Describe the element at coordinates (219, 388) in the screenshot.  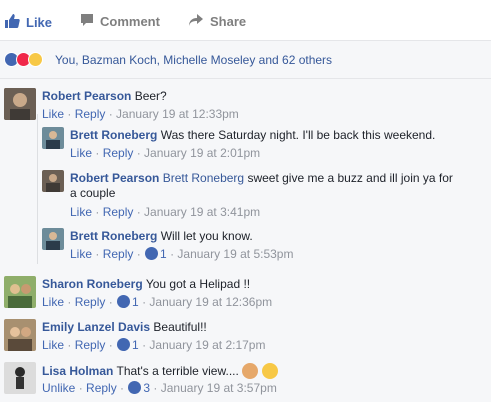
I see `comment-timestamp: January 19 at 3:57pm` at that location.